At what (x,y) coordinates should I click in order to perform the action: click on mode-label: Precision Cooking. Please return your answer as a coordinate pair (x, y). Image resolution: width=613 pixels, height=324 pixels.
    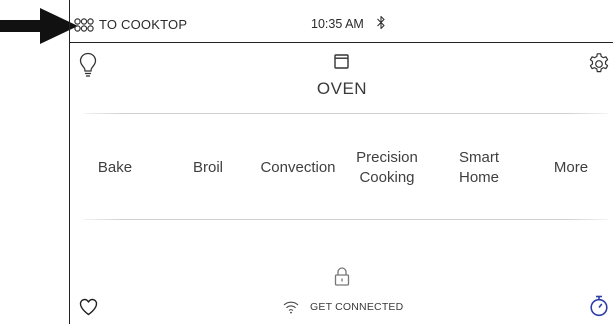
    Looking at the image, I should click on (387, 167).